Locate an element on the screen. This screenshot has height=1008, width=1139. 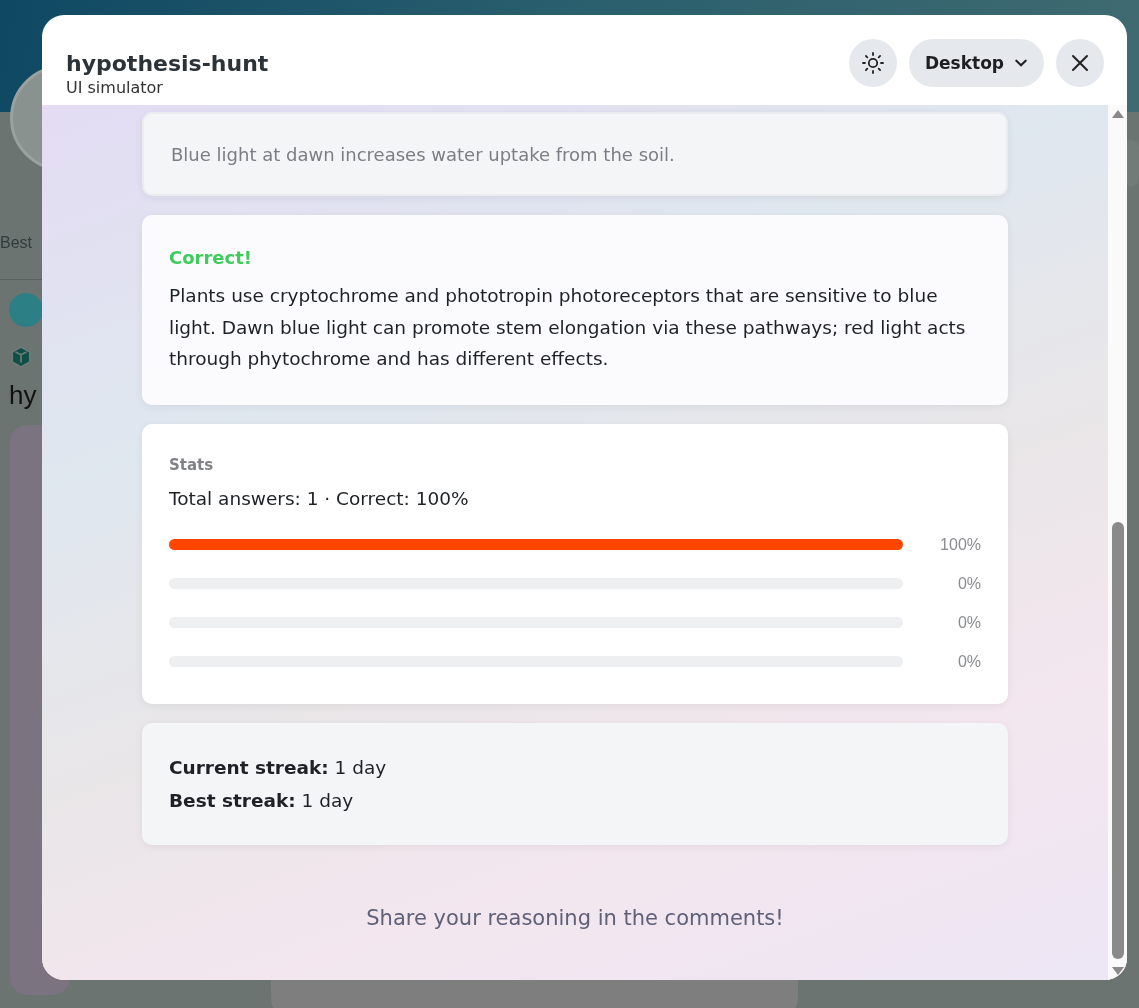
streak-text: Current streak: 1 day is located at coordinates (278, 767).